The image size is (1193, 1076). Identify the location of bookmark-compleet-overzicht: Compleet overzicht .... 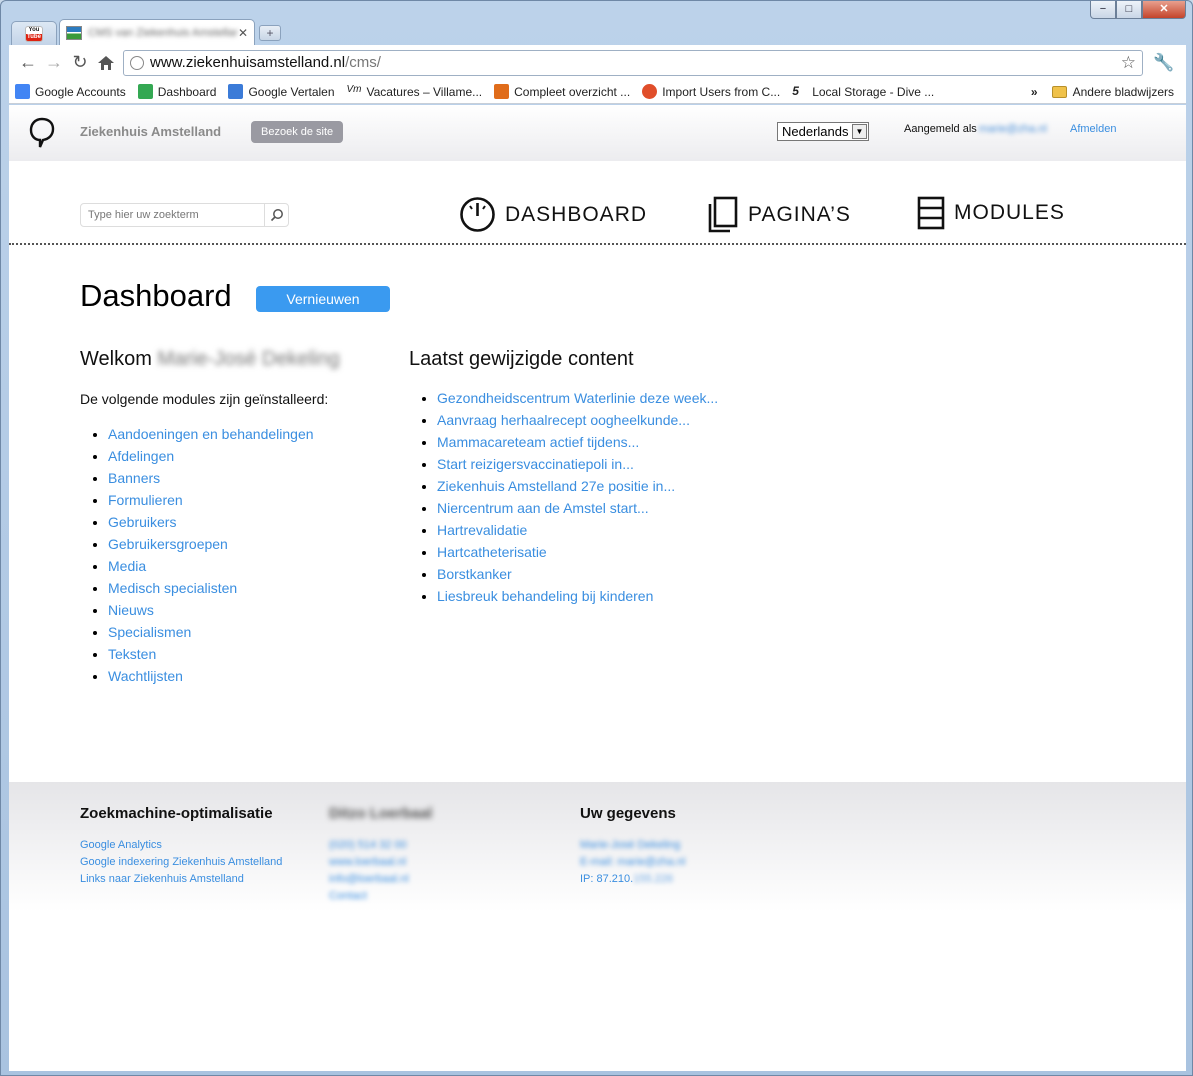
(562, 91).